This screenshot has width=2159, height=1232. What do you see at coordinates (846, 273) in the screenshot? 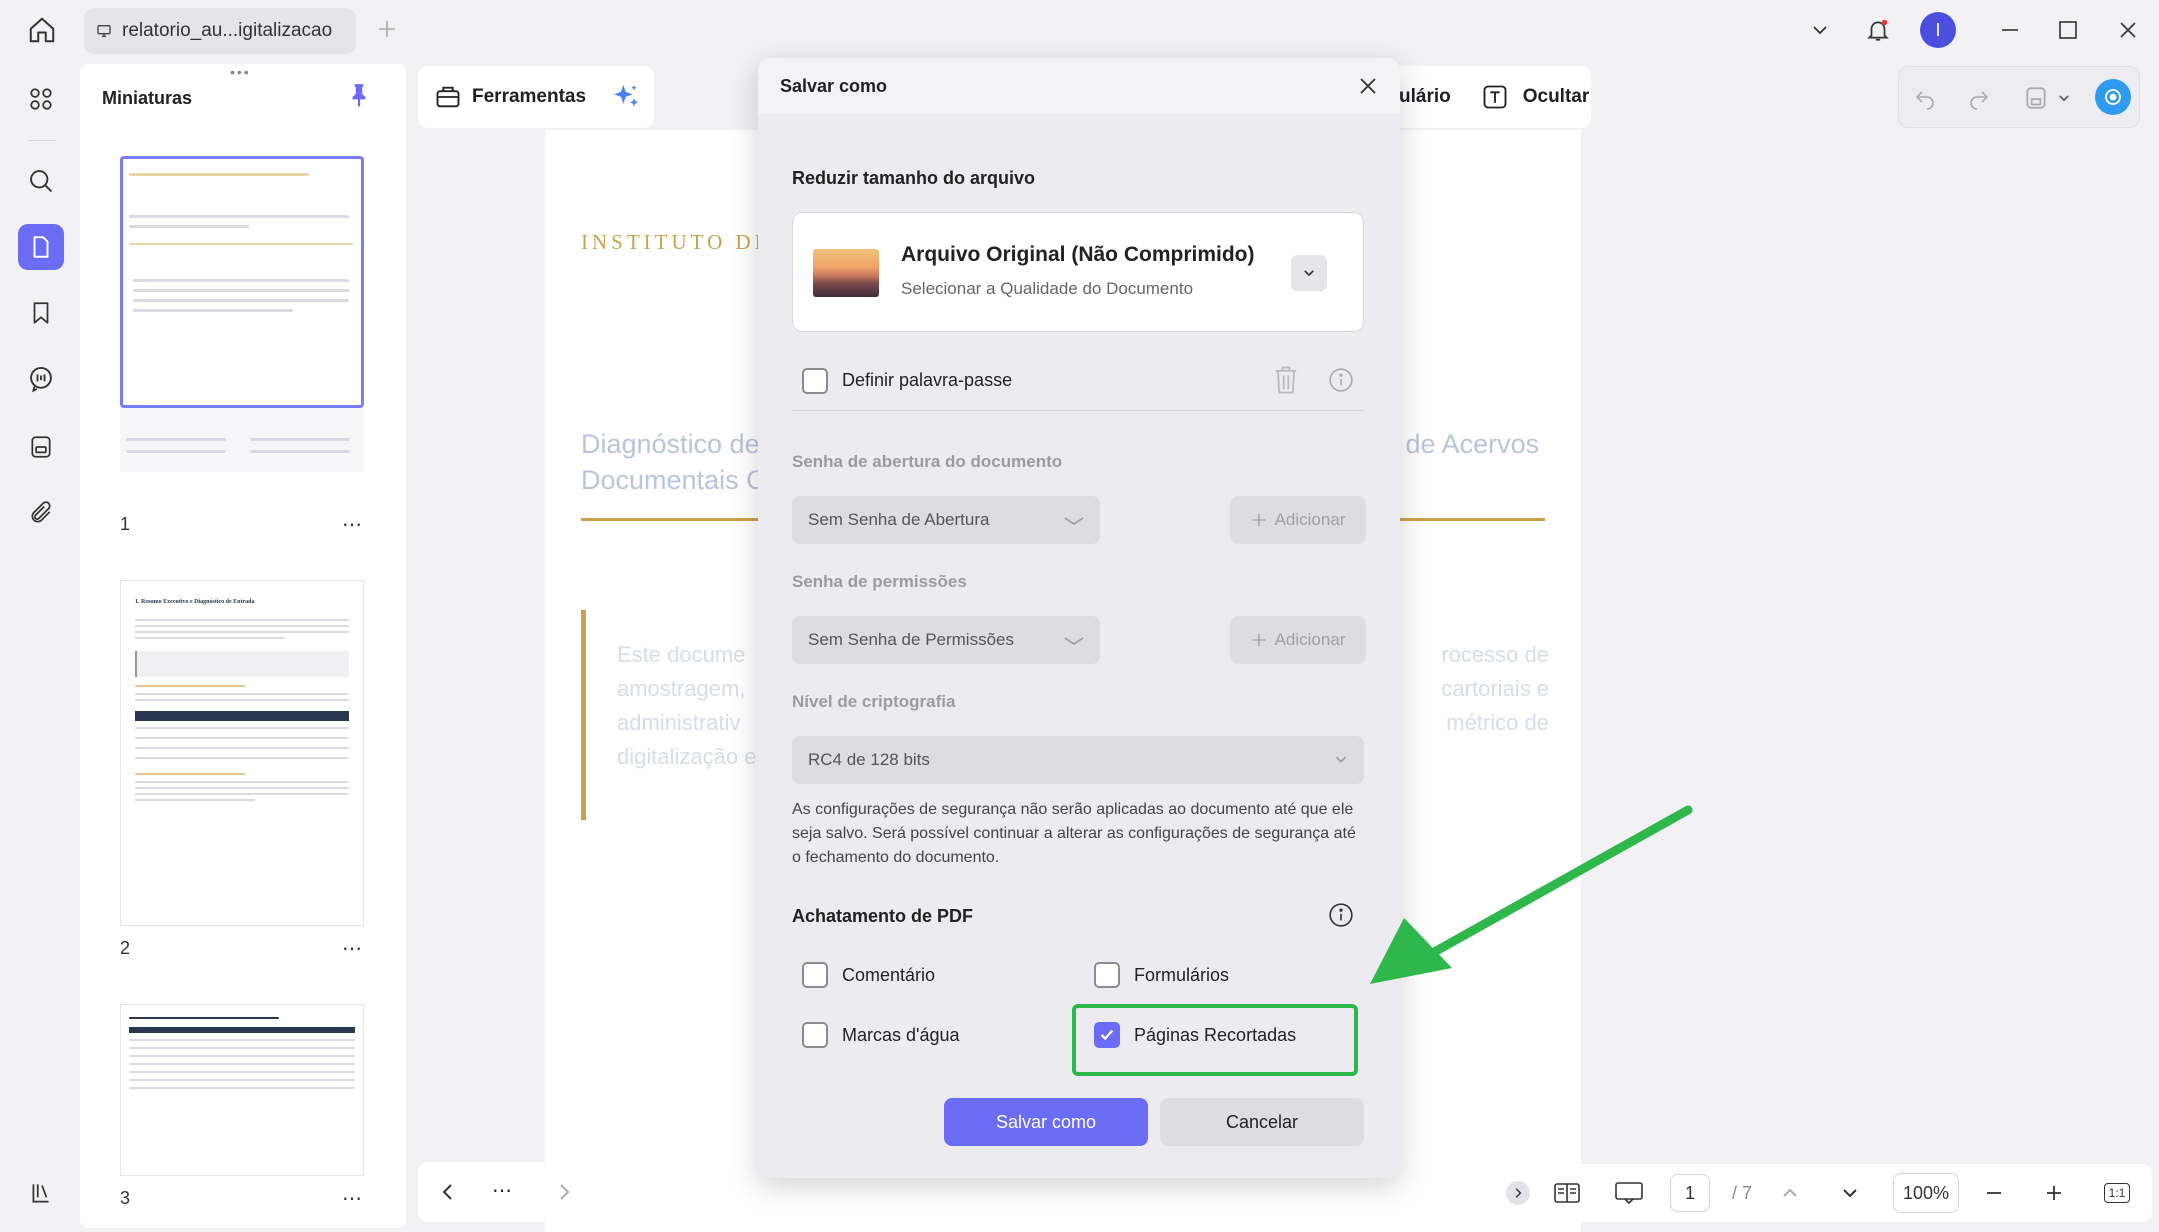
I see `quality-preview-image` at bounding box center [846, 273].